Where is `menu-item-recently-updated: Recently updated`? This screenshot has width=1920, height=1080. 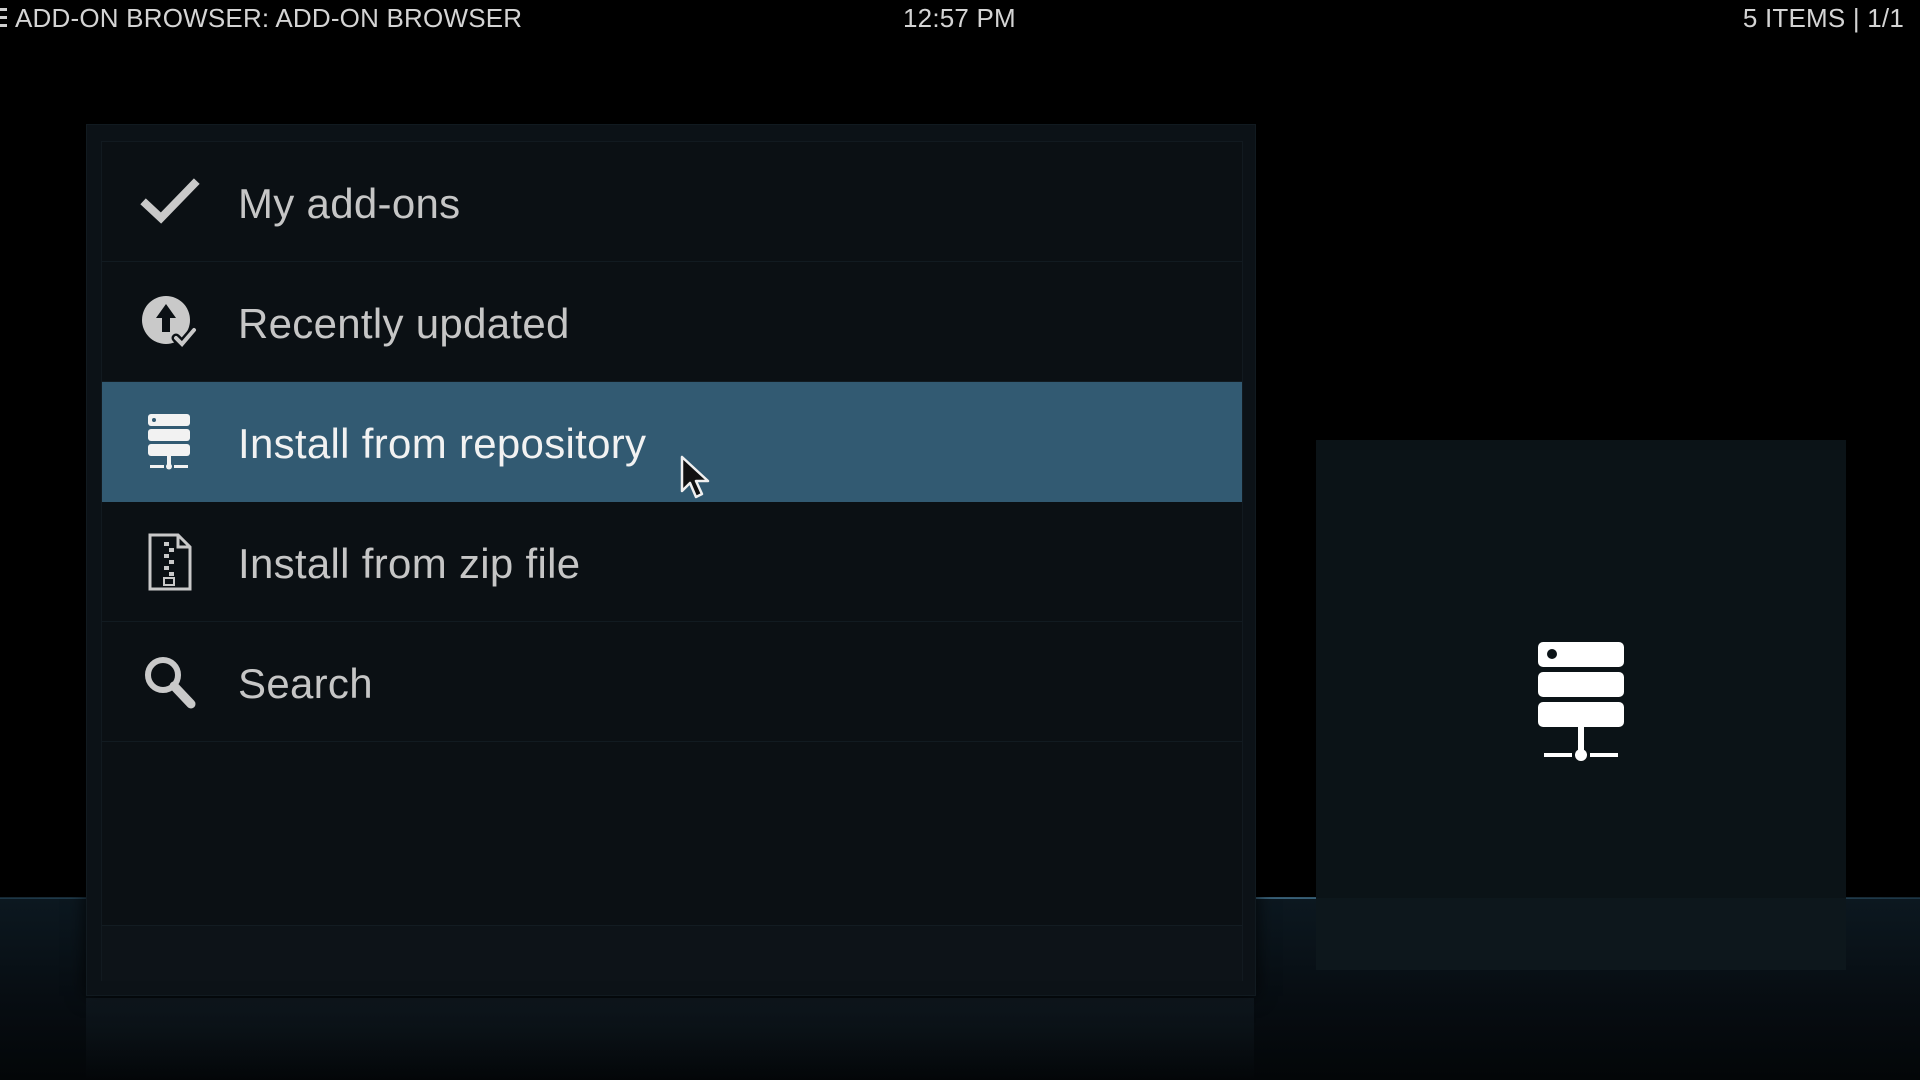 menu-item-recently-updated: Recently updated is located at coordinates (672, 322).